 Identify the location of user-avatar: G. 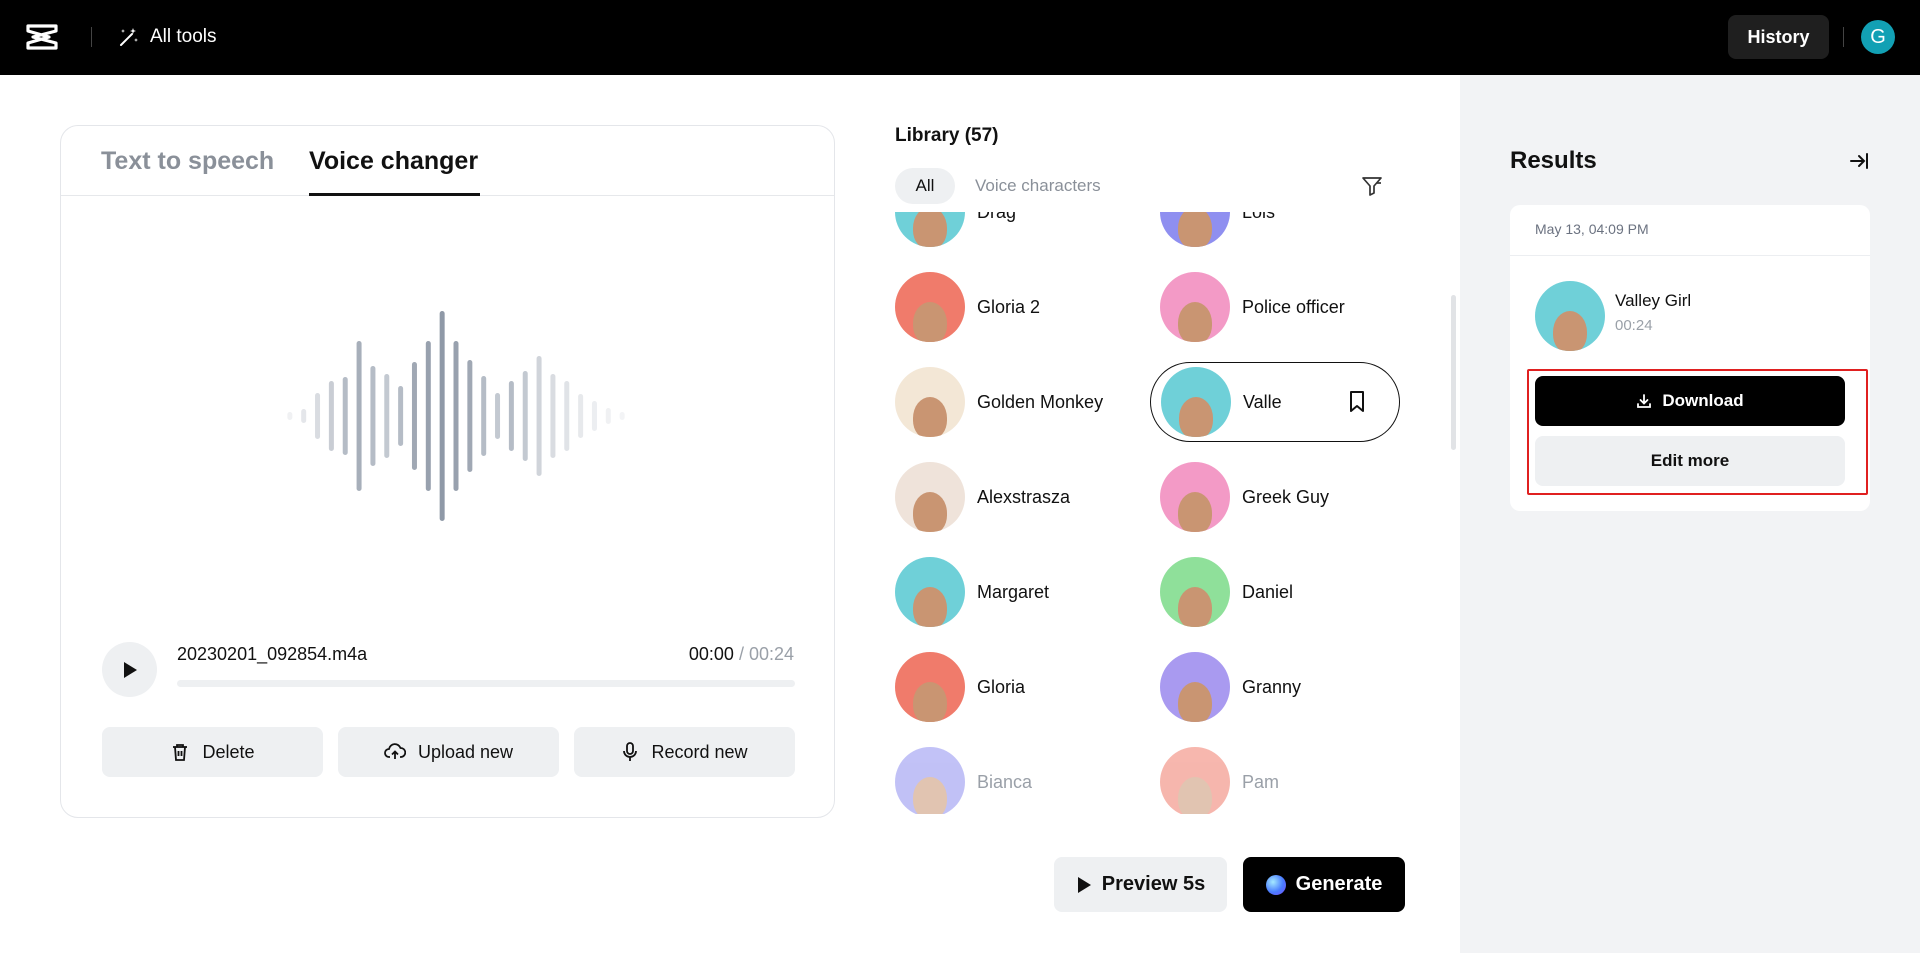
(1878, 37).